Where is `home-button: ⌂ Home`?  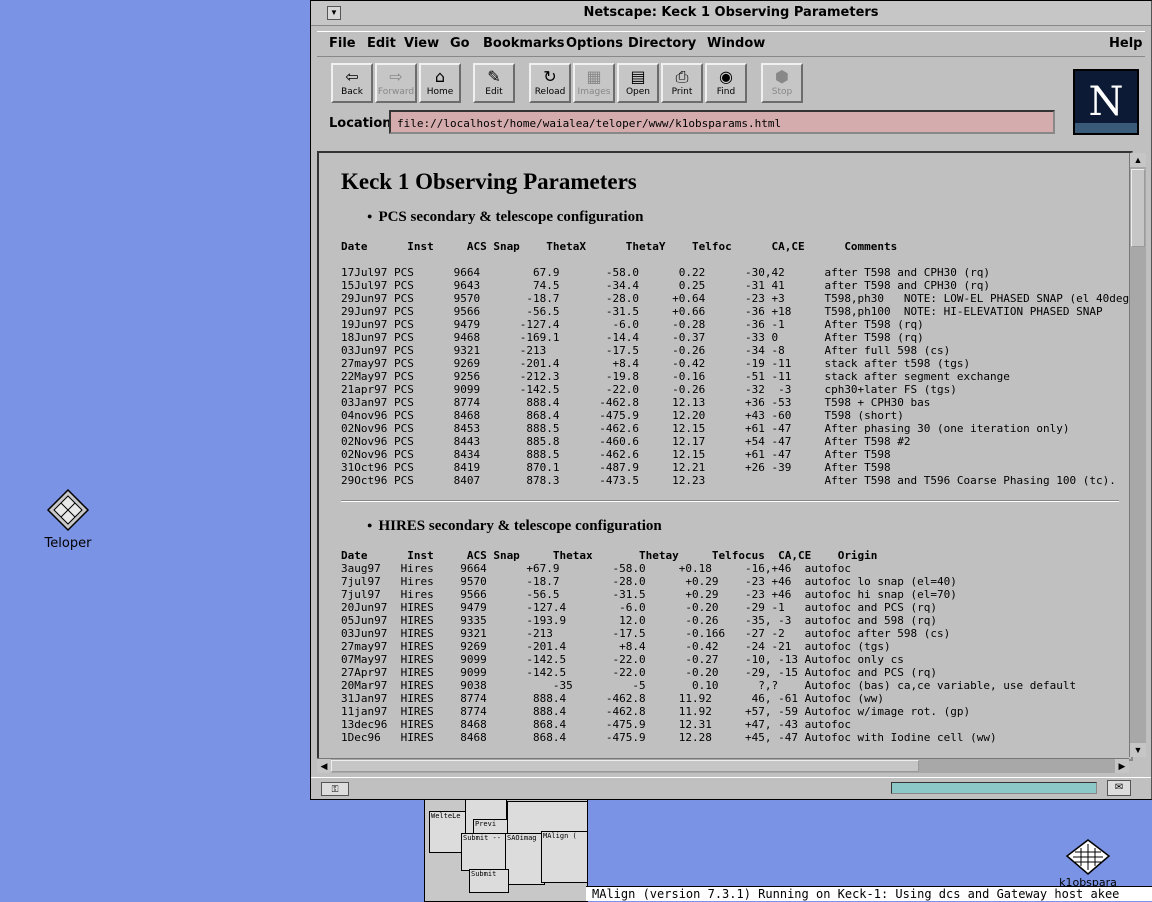
home-button: ⌂ Home is located at coordinates (440, 83).